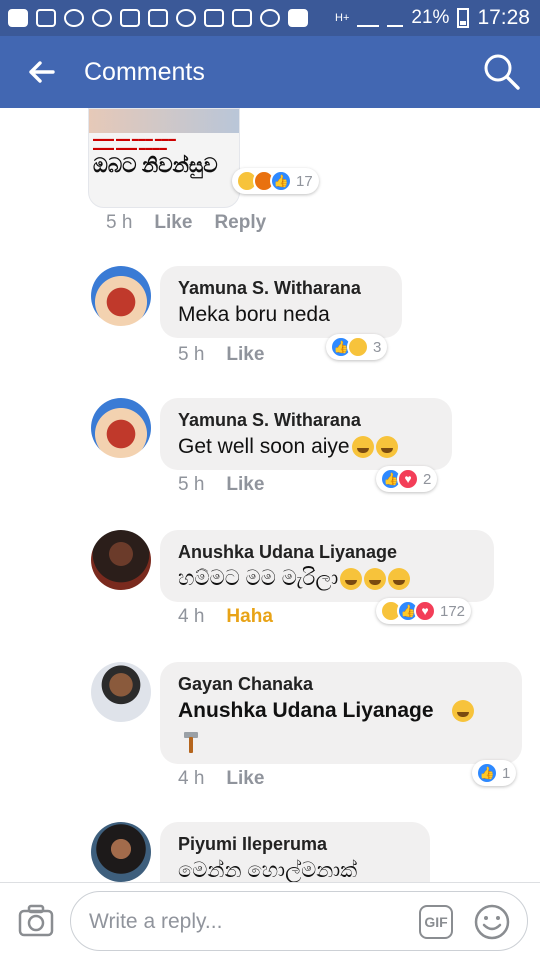  What do you see at coordinates (341, 684) in the screenshot?
I see `comment-author: Gayan Chanaka` at bounding box center [341, 684].